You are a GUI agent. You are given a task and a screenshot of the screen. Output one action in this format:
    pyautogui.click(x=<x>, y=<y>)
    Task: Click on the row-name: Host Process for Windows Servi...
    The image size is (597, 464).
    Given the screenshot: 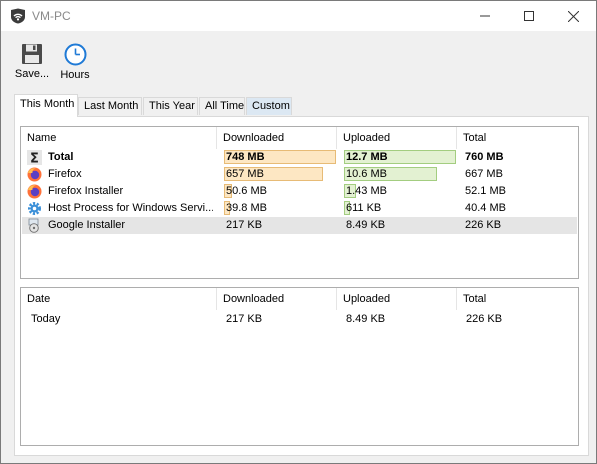 What is the action you would take?
    pyautogui.click(x=130, y=208)
    